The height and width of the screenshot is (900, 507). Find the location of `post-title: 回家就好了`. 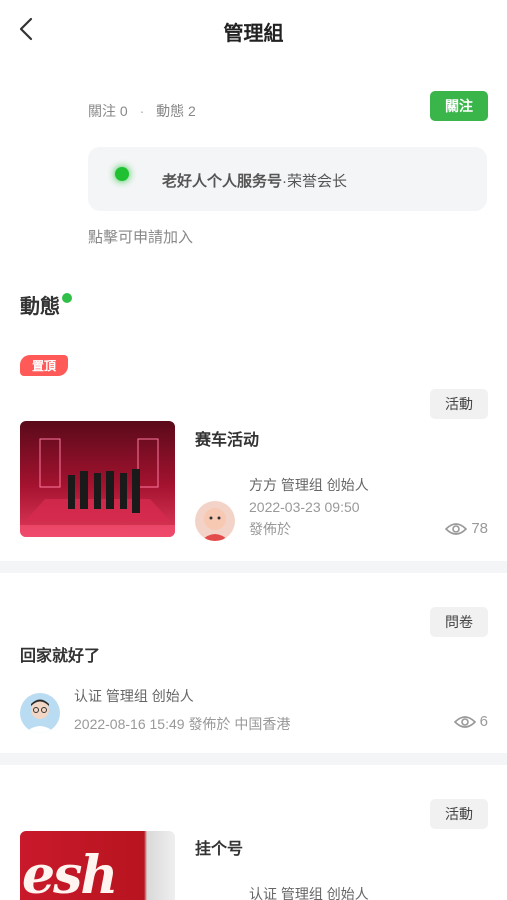

post-title: 回家就好了 is located at coordinates (60, 654).